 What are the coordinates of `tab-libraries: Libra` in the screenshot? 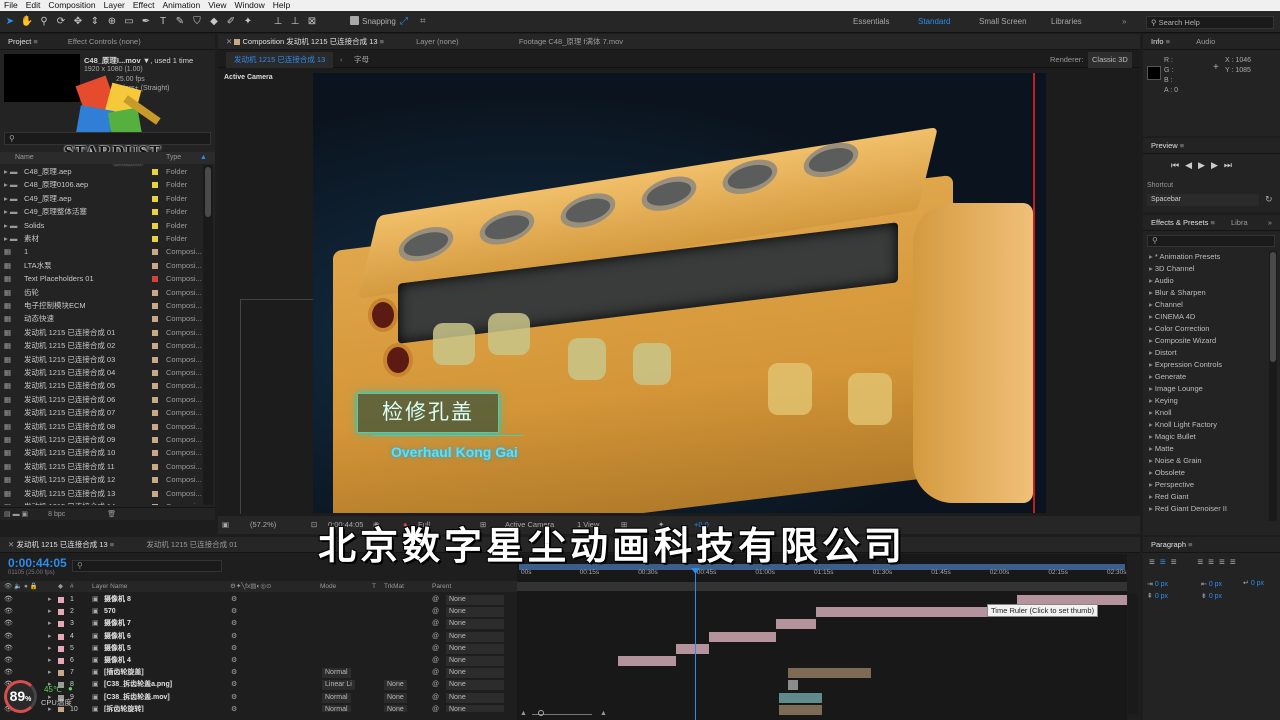 It's located at (1239, 222).